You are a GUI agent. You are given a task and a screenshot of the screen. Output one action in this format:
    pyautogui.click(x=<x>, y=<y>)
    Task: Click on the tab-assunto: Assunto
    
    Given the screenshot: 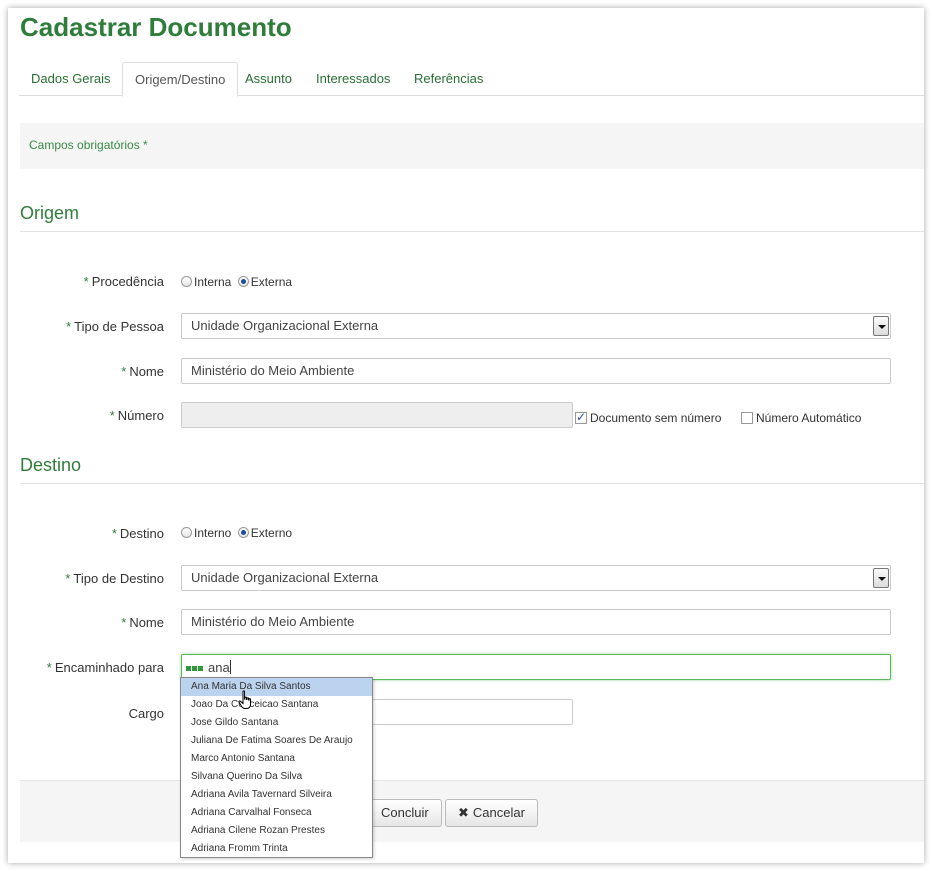 What is the action you would take?
    pyautogui.click(x=268, y=79)
    